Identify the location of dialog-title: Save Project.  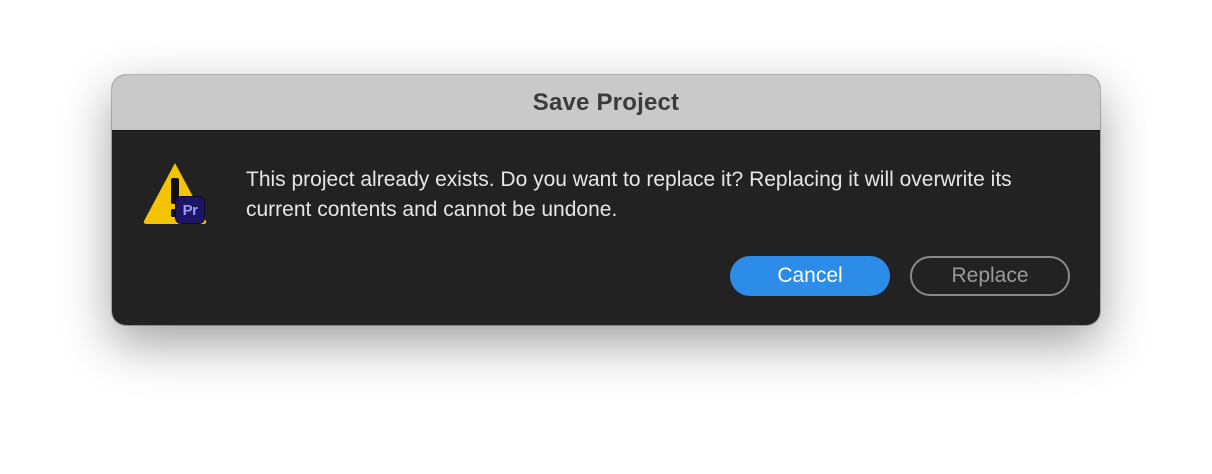
(606, 102).